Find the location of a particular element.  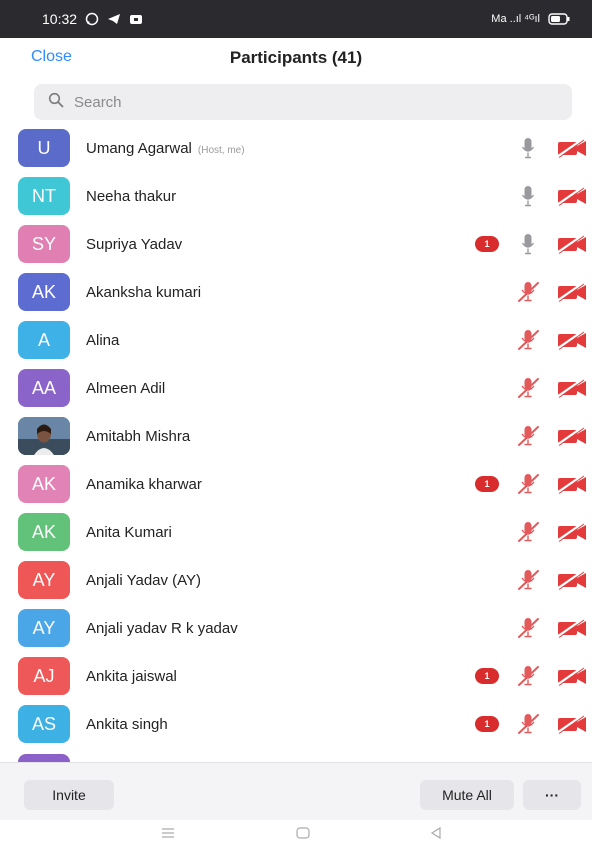

status-right: Ma ..ıl ⁴ᴳıl is located at coordinates (530, 19).